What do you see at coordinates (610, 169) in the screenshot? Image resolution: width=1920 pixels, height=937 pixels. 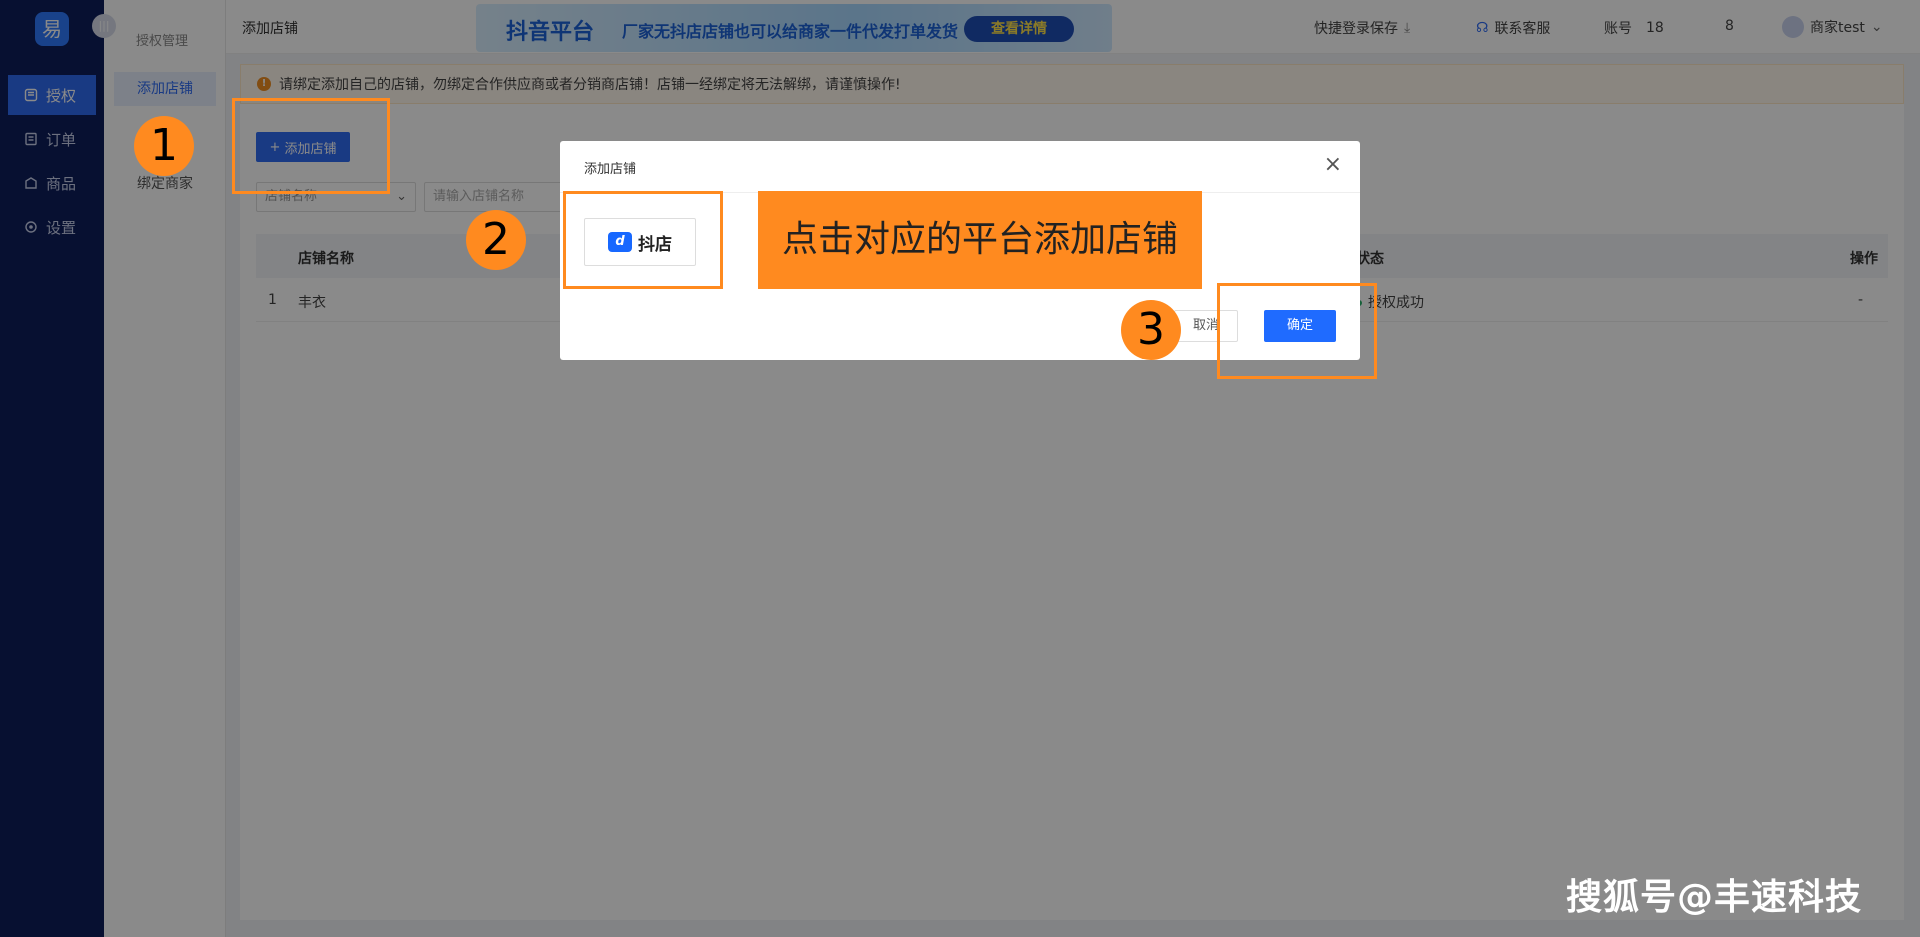 I see `dialog-title: 添加店铺` at bounding box center [610, 169].